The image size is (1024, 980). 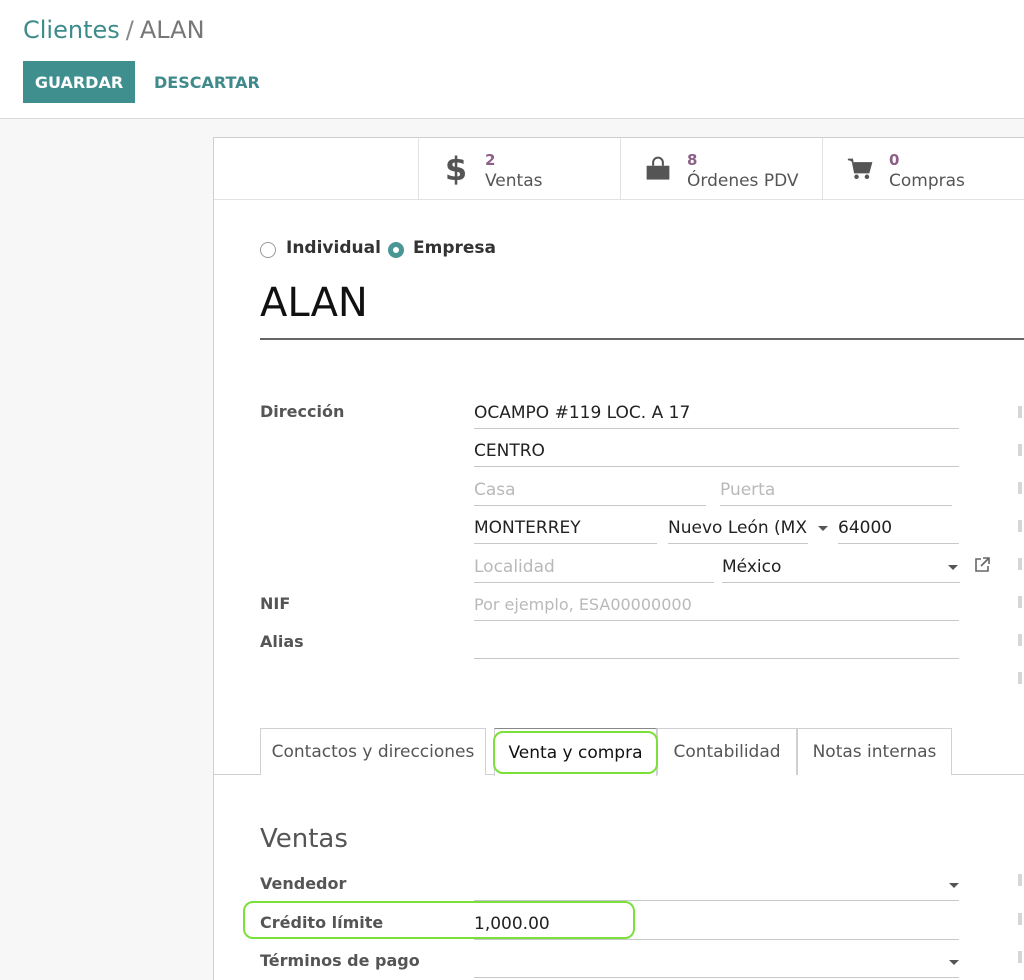 I want to click on radio-empresa, so click(x=396, y=250).